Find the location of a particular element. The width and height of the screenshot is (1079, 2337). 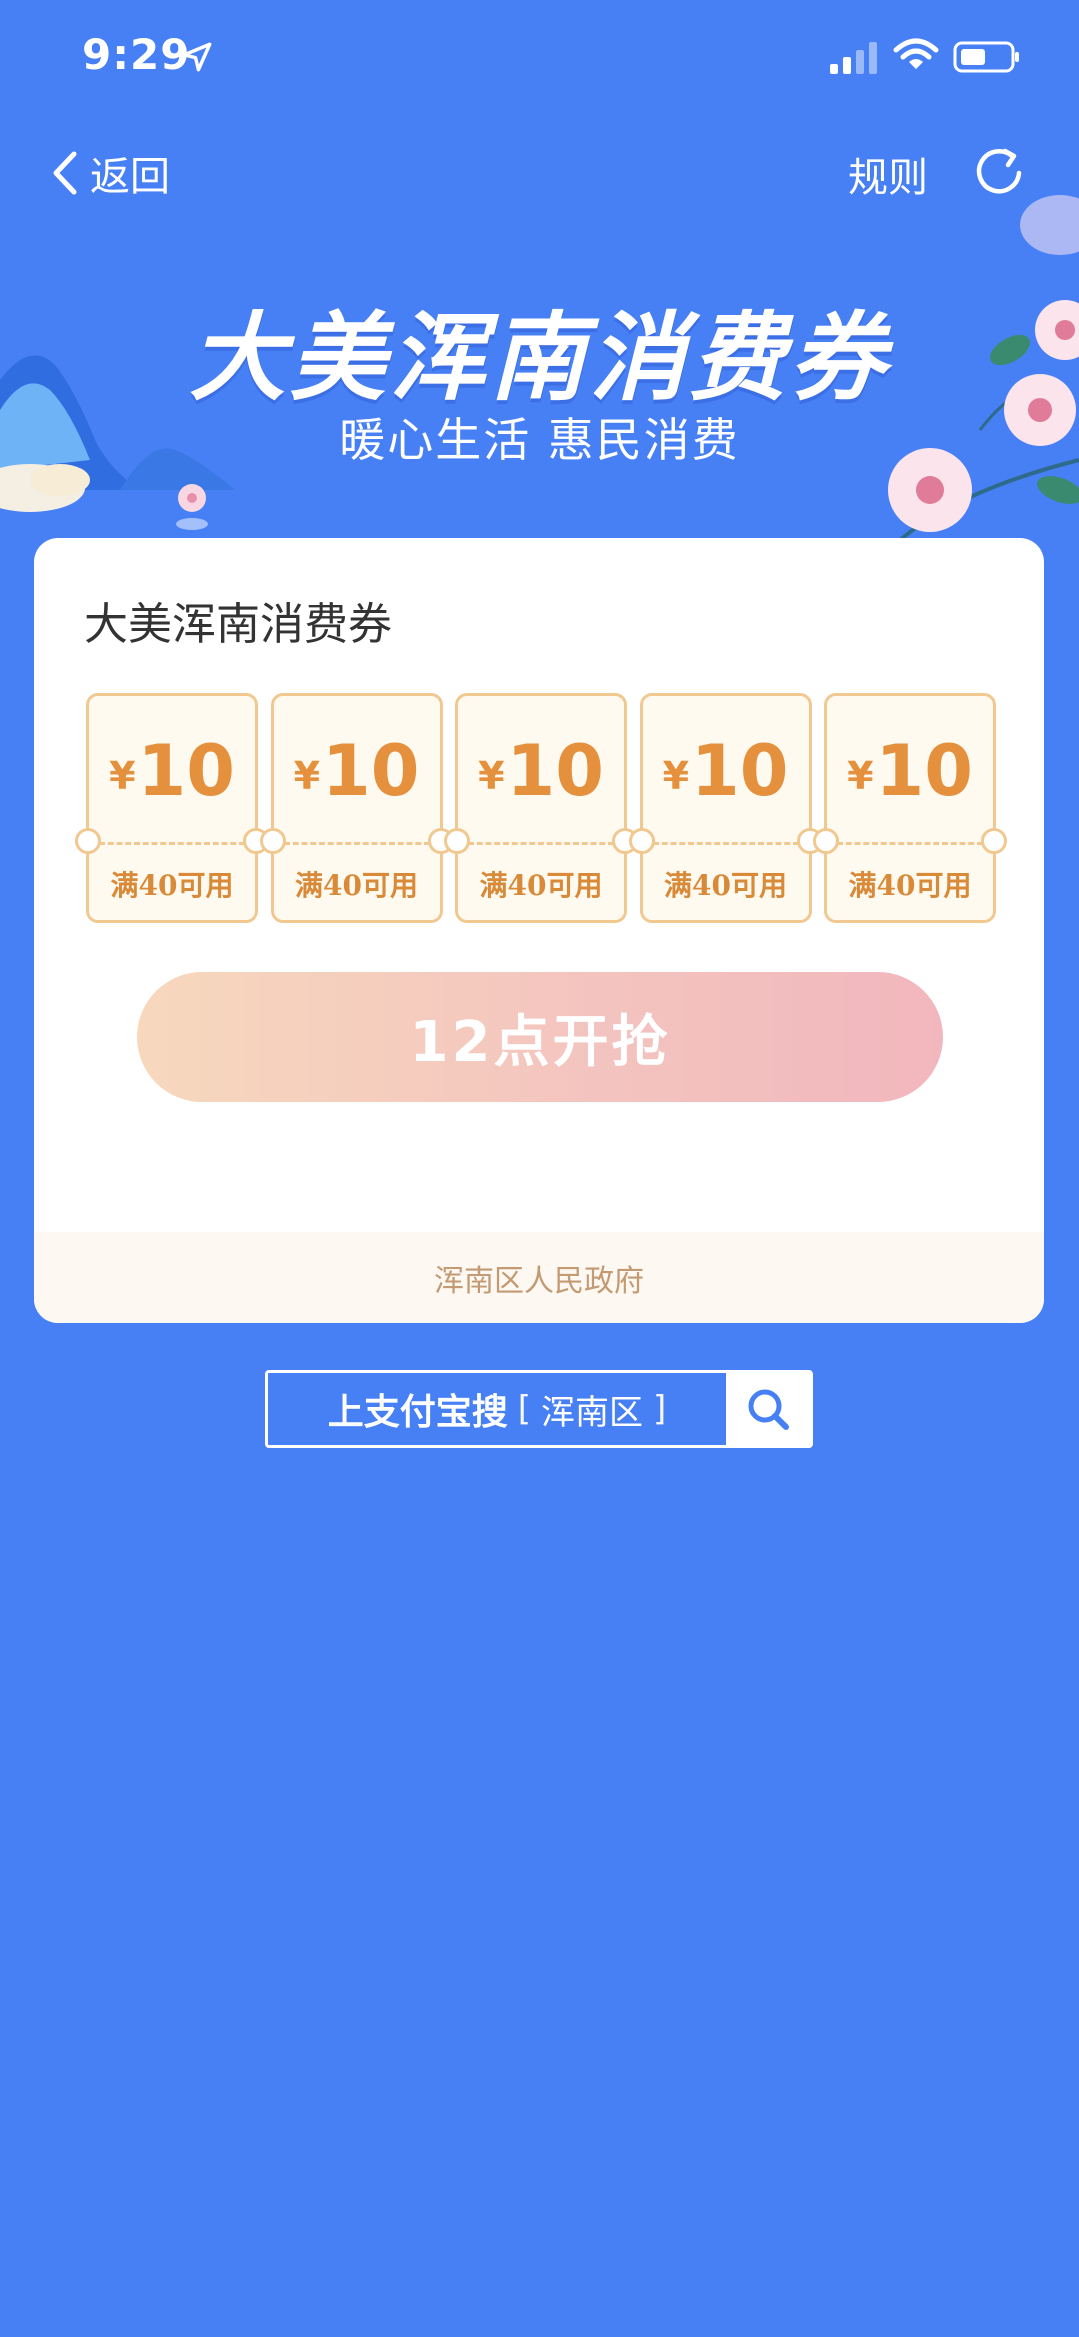

wifi-icon is located at coordinates (916, 53).